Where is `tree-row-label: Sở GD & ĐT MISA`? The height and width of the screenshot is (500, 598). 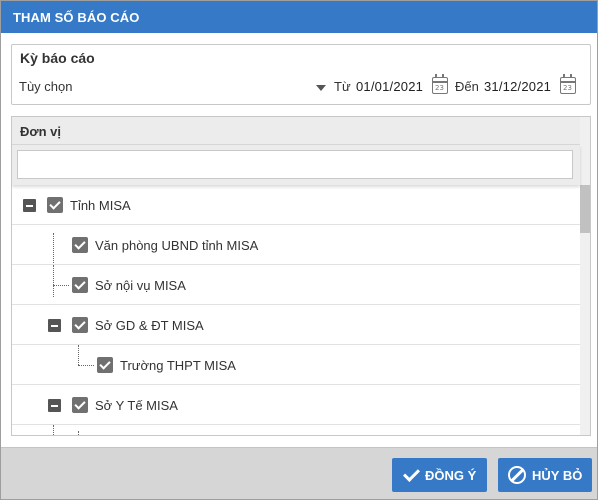 tree-row-label: Sở GD & ĐT MISA is located at coordinates (149, 325).